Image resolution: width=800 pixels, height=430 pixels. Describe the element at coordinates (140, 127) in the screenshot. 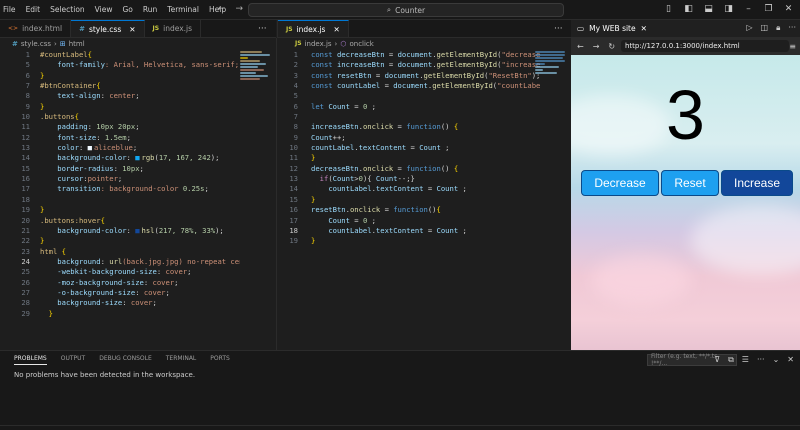

I see `code-line: padding: 10px 20px;` at that location.